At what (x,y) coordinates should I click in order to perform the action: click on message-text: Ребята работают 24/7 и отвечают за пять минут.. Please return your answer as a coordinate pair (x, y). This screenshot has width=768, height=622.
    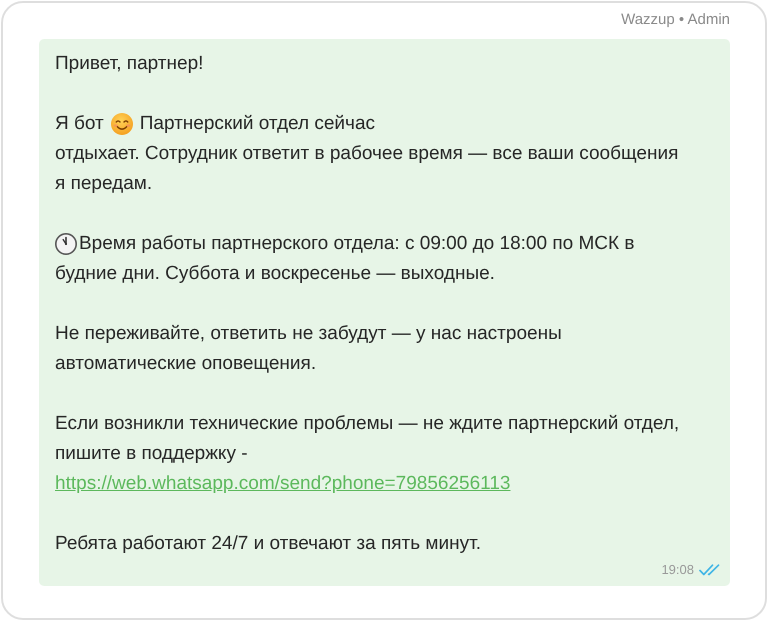
    Looking at the image, I should click on (268, 544).